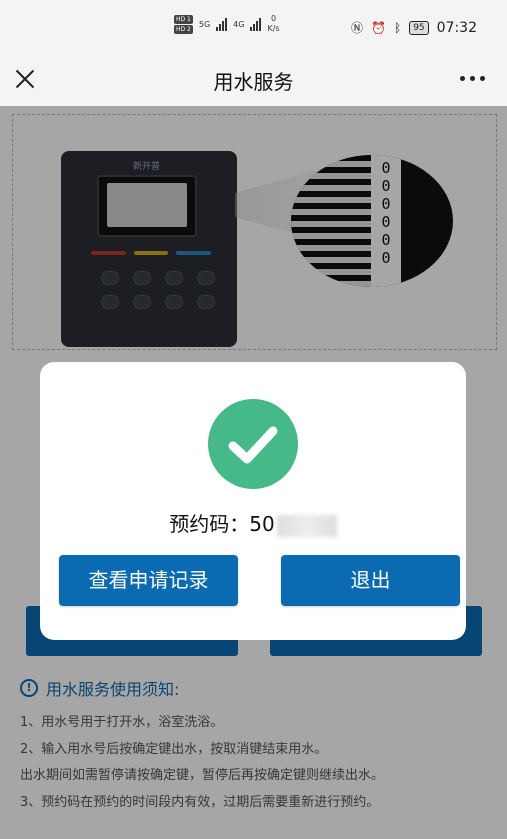  What do you see at coordinates (183, 29) in the screenshot?
I see `hd2-badge: HD 2` at bounding box center [183, 29].